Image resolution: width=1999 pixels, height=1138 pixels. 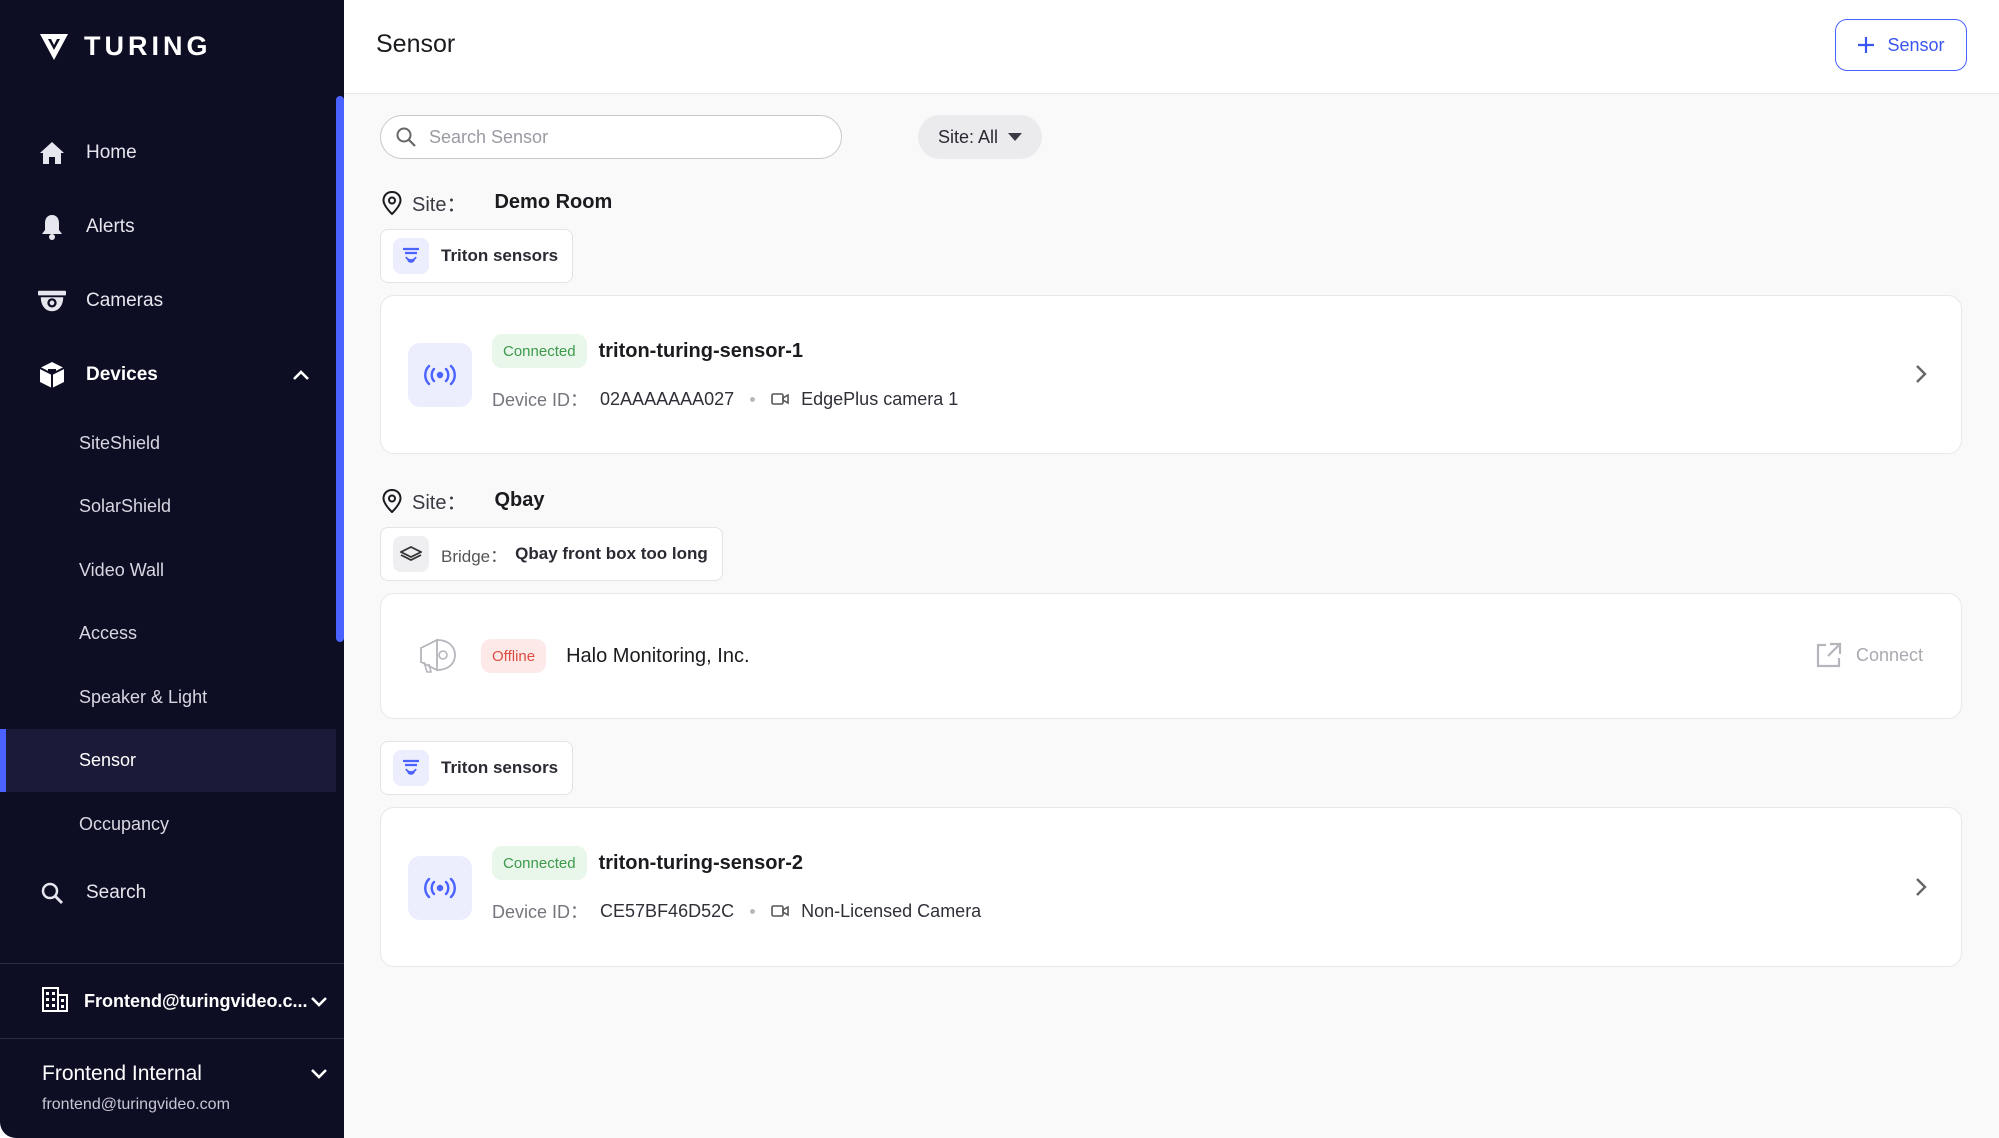 I want to click on site-filter-label: Site: All, so click(x=968, y=136).